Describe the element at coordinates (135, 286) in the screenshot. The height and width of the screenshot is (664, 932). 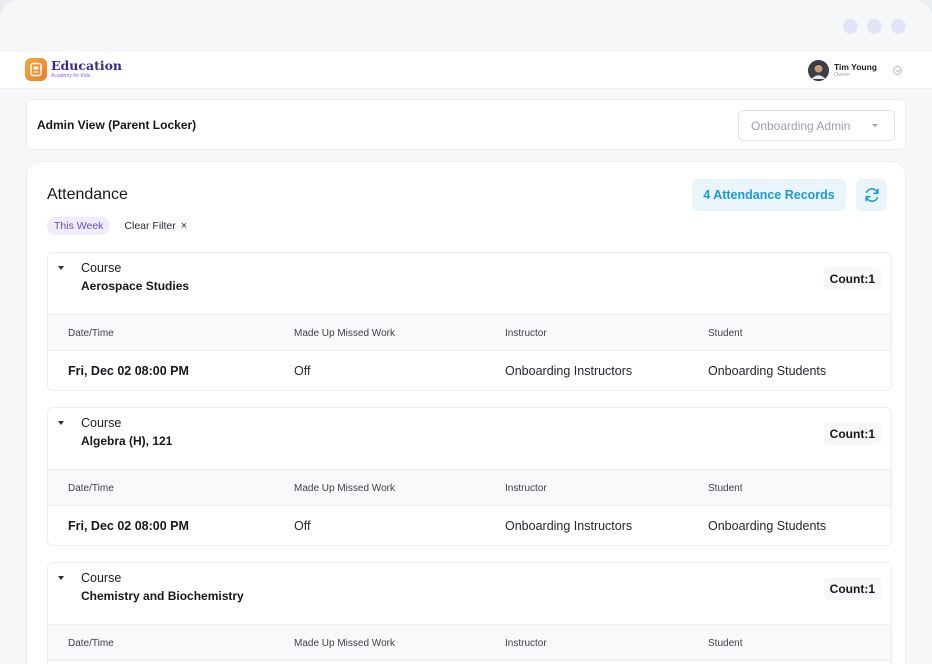
I see `course-name: Aerospace Studies` at that location.